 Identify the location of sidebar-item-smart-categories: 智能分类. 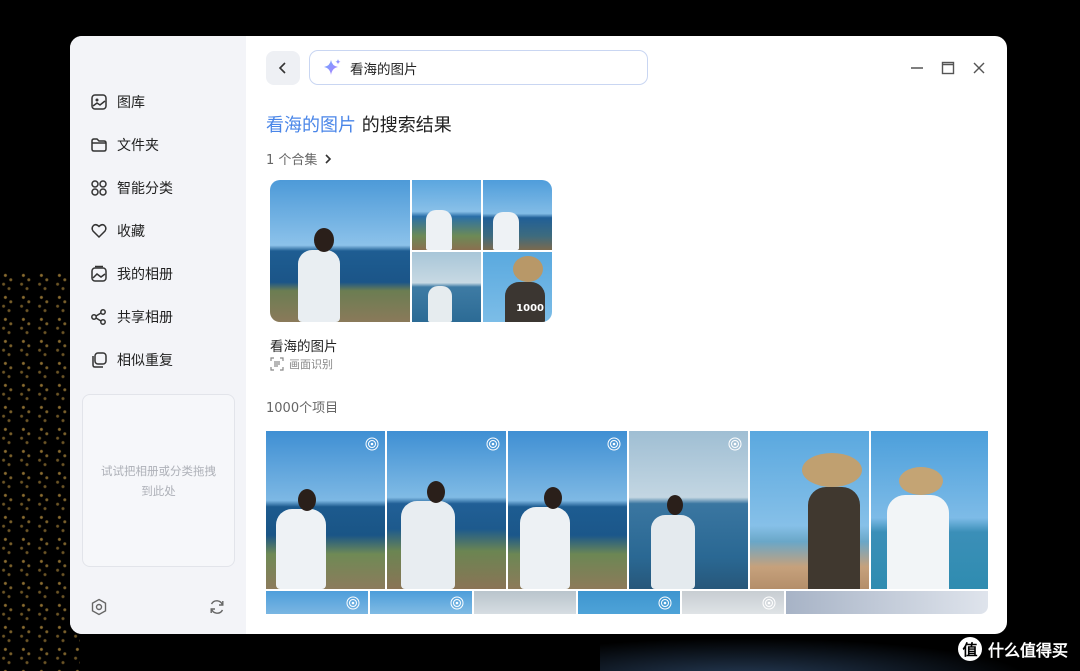
(158, 187).